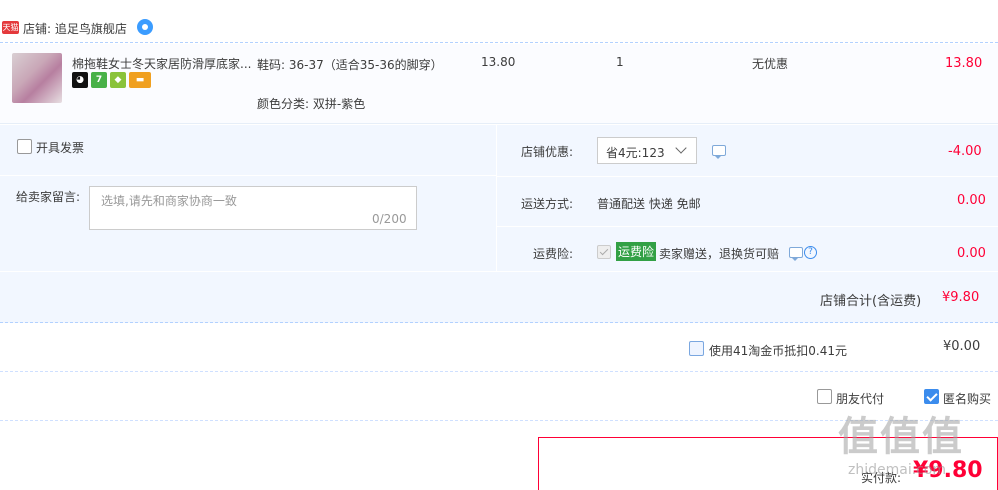  Describe the element at coordinates (796, 254) in the screenshot. I see `insurance-chat-icon` at that location.